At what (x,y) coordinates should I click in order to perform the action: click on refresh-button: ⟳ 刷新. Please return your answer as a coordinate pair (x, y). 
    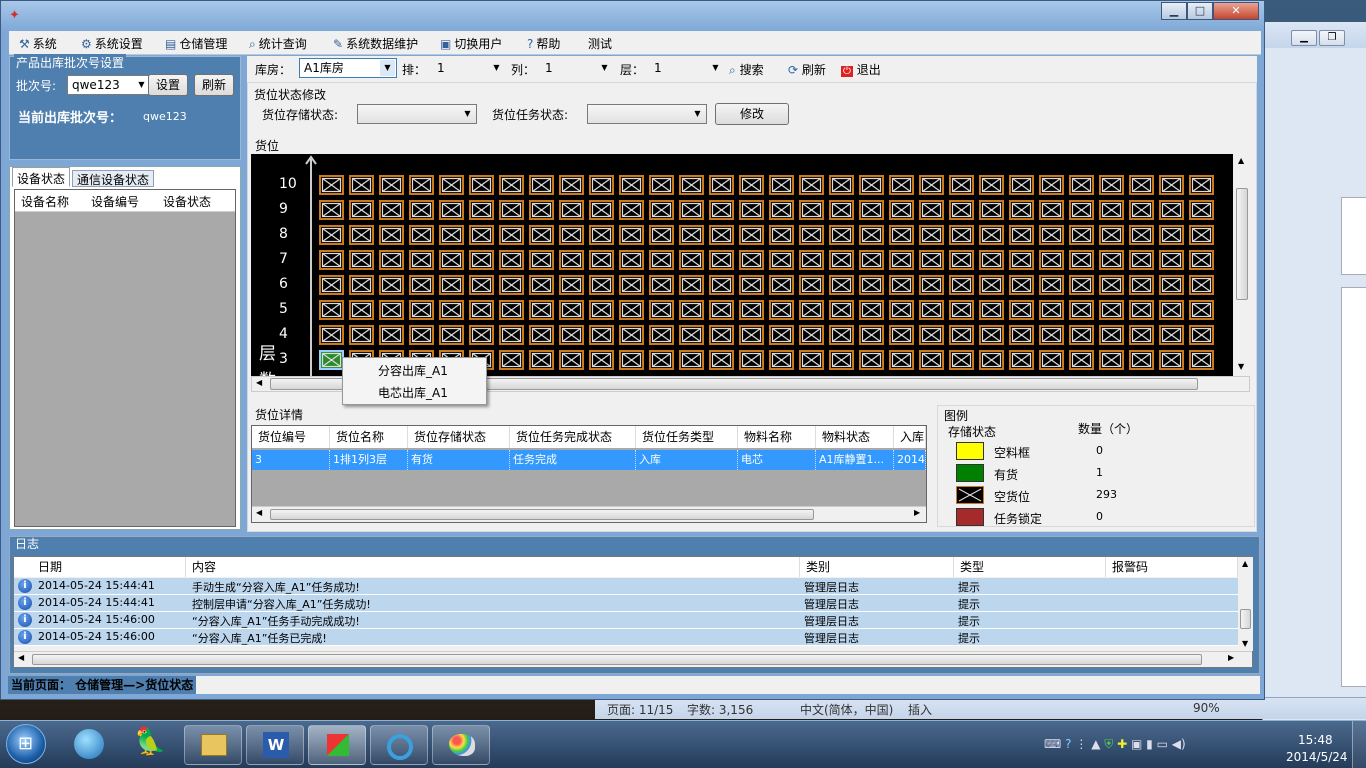
    Looking at the image, I should click on (807, 69).